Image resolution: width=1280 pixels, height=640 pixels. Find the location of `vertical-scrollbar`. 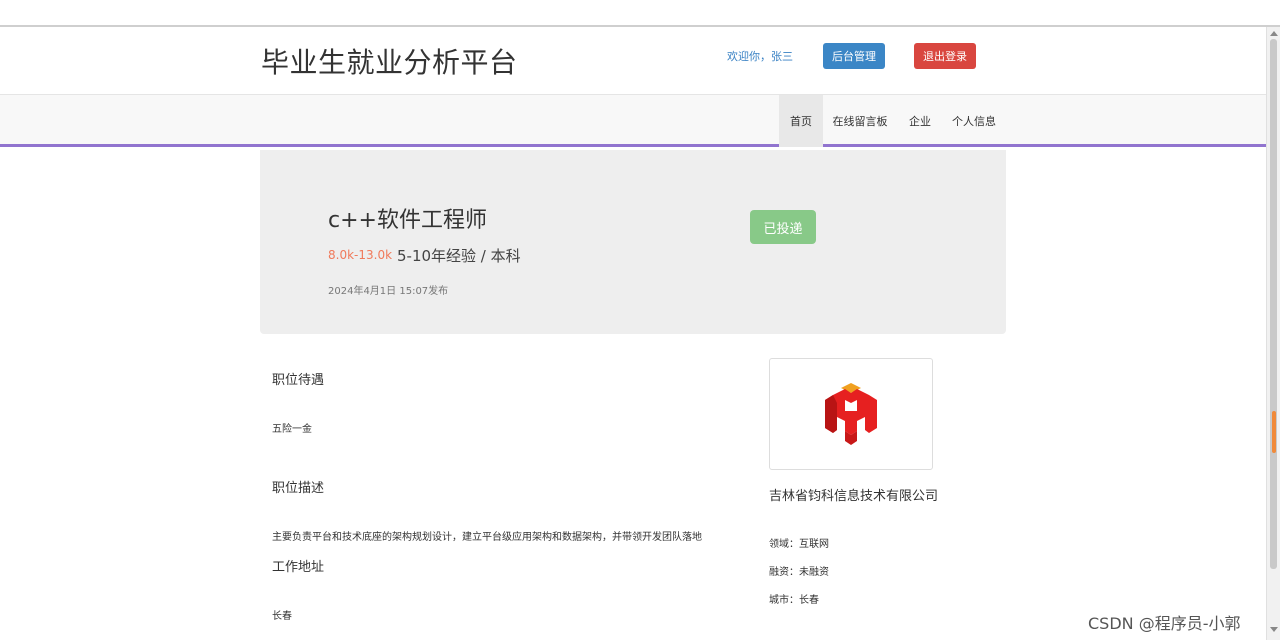

vertical-scrollbar is located at coordinates (1273, 333).